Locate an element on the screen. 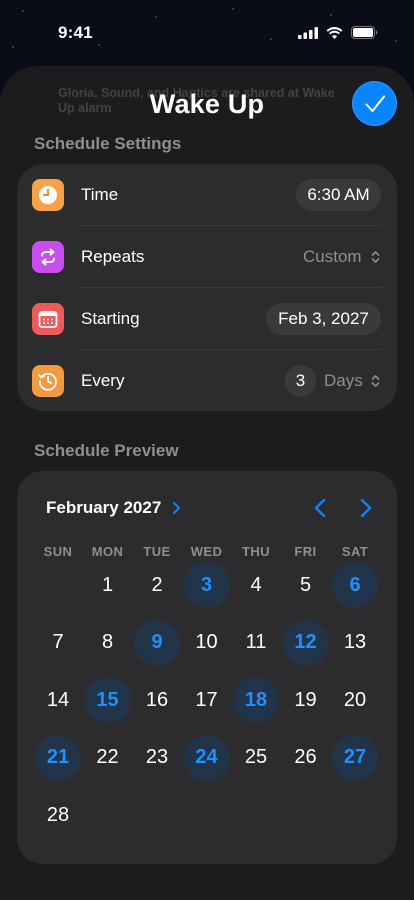  calendar-day: 28 is located at coordinates (58, 815).